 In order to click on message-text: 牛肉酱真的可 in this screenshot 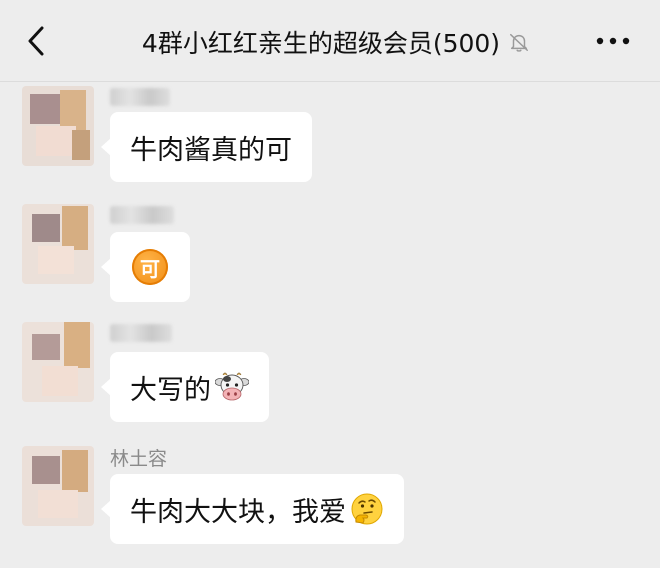, I will do `click(211, 150)`.